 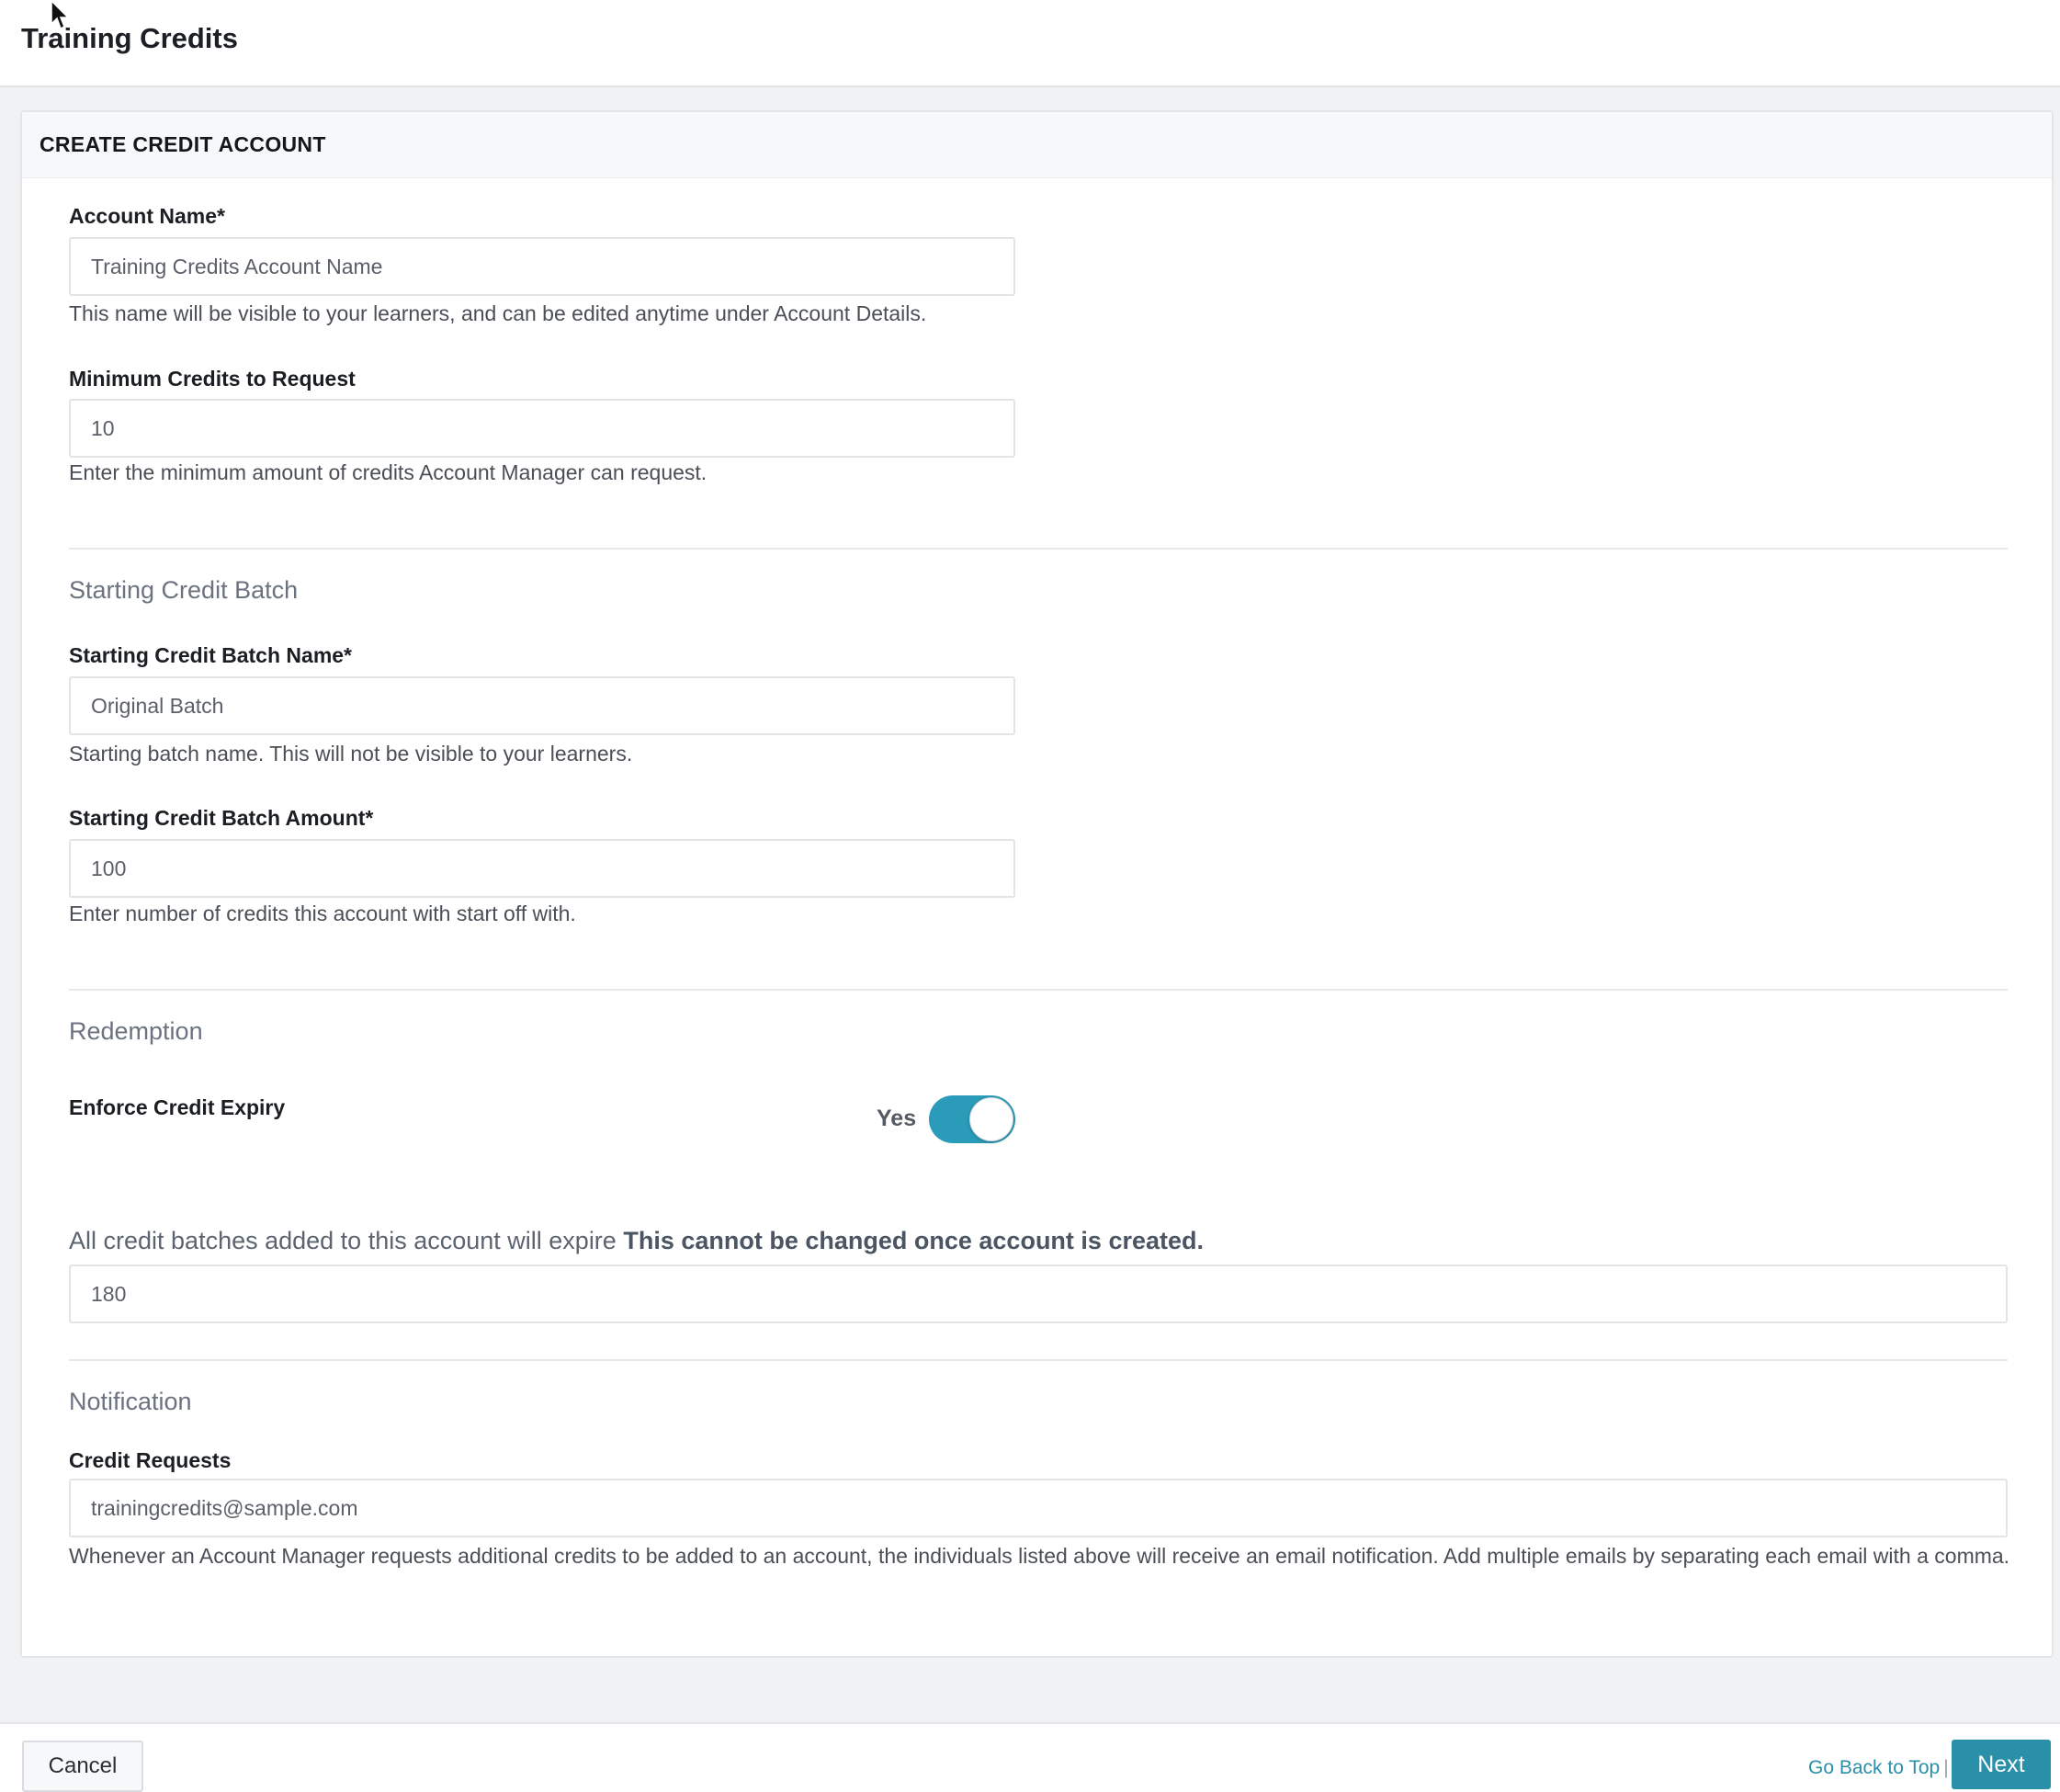 What do you see at coordinates (103, 428) in the screenshot?
I see `min-credits-value: 10` at bounding box center [103, 428].